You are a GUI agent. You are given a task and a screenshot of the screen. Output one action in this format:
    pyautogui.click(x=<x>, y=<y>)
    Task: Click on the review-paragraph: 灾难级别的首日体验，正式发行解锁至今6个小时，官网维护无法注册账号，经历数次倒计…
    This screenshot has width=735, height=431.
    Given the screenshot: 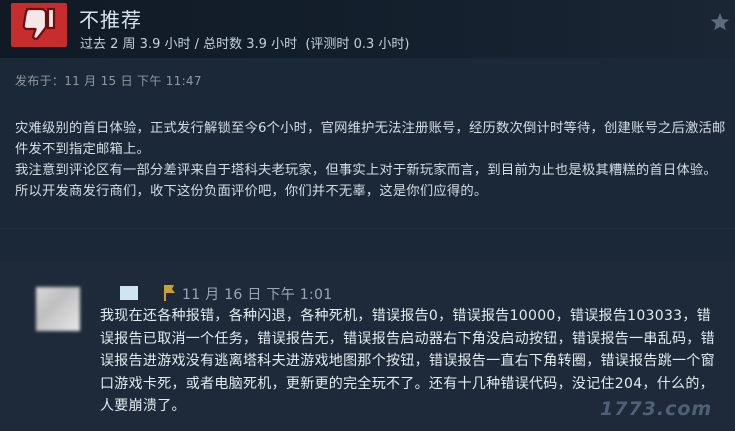 What is the action you would take?
    pyautogui.click(x=370, y=139)
    